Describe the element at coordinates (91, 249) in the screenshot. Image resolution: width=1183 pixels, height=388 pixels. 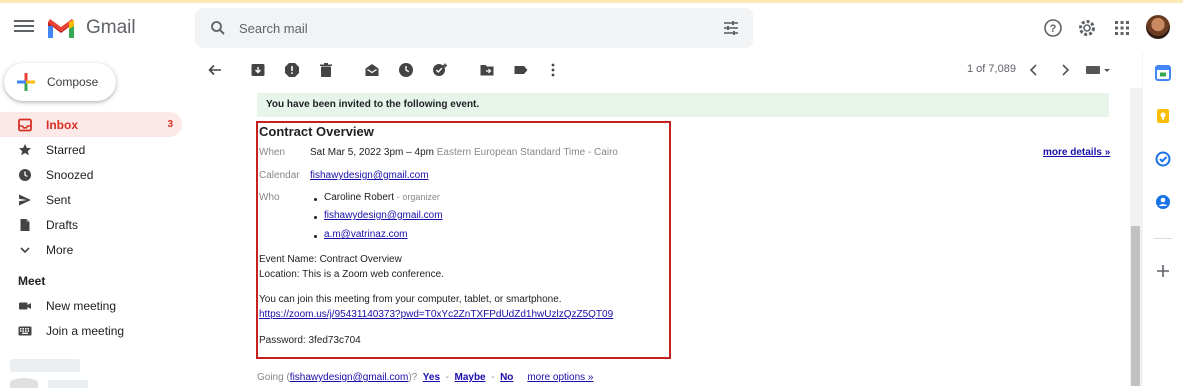
I see `nav-item-more: More` at that location.